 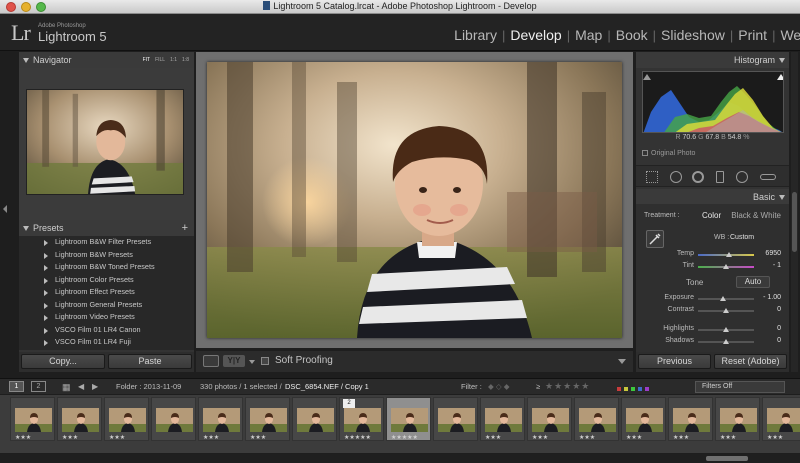 I want to click on treatment-color-button: Color, so click(x=711, y=215).